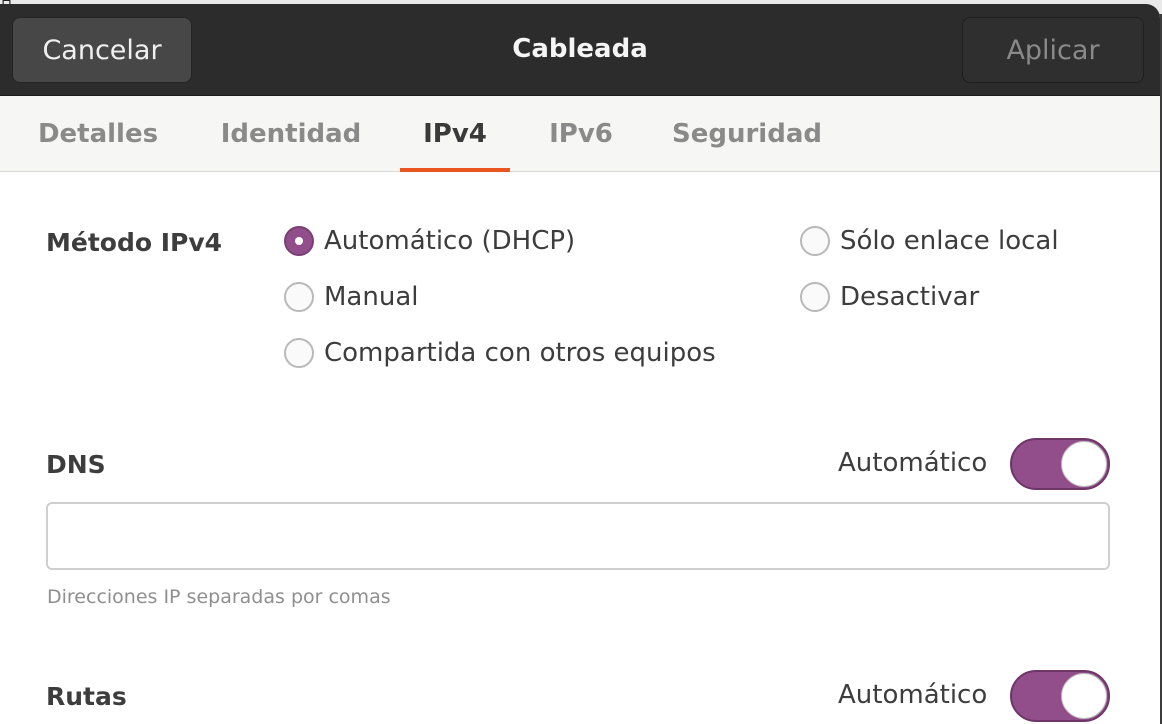 This screenshot has width=1162, height=724. I want to click on radio-automatic-dhcp: Automático (DHCP), so click(429, 241).